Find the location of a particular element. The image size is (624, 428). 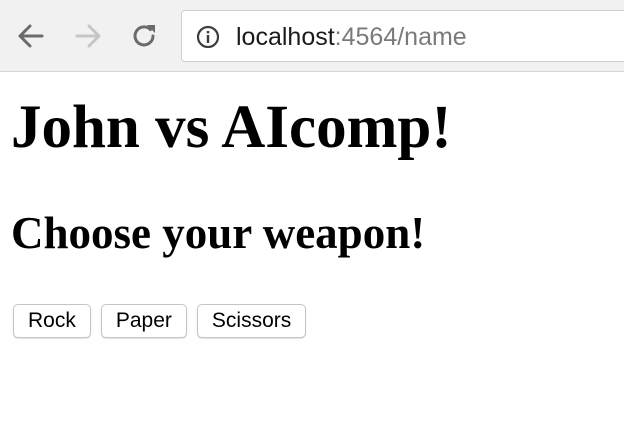

url-text: localhost:4564/name is located at coordinates (351, 37).